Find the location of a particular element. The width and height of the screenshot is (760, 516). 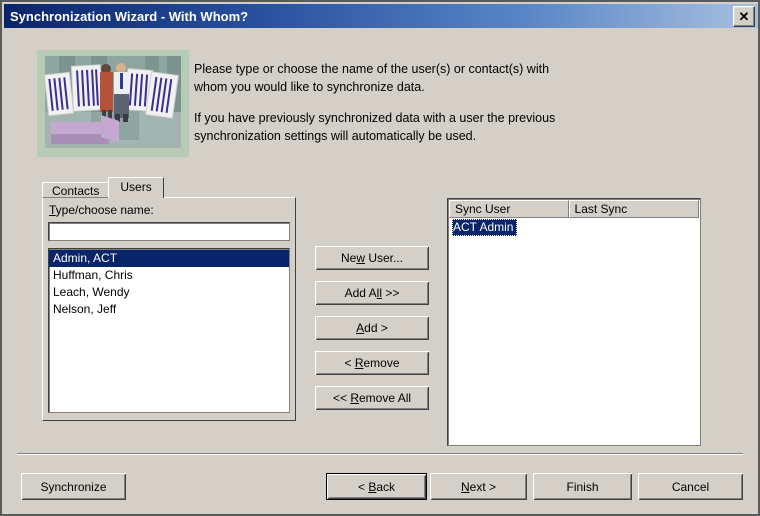

add-all-button: Add All >> is located at coordinates (372, 293).